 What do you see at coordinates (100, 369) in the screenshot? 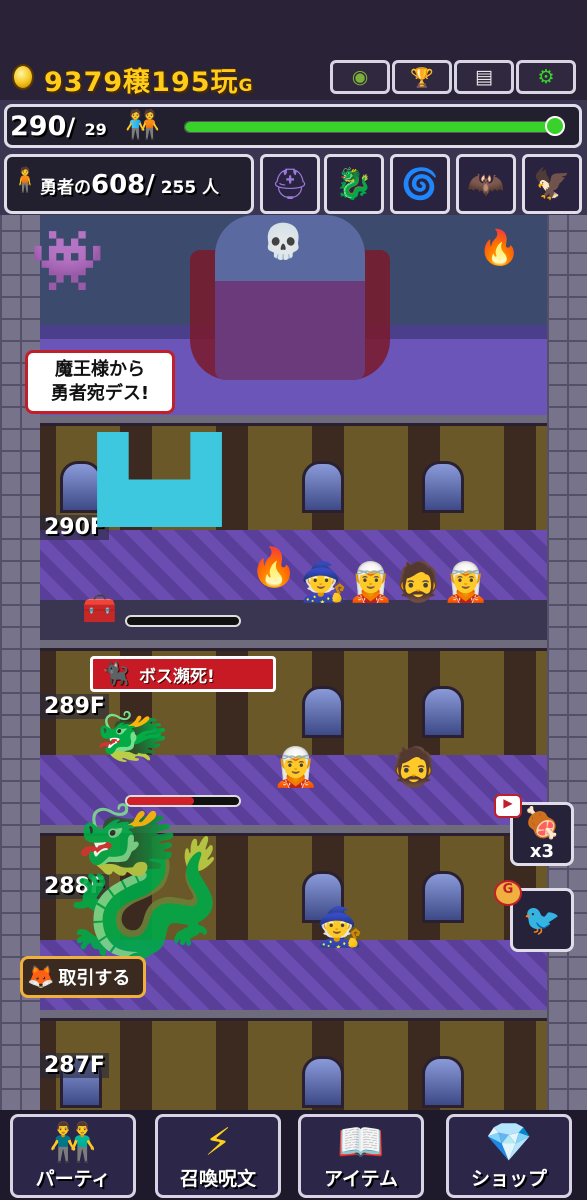
I see `speech-line-1: 魔王様から` at bounding box center [100, 369].